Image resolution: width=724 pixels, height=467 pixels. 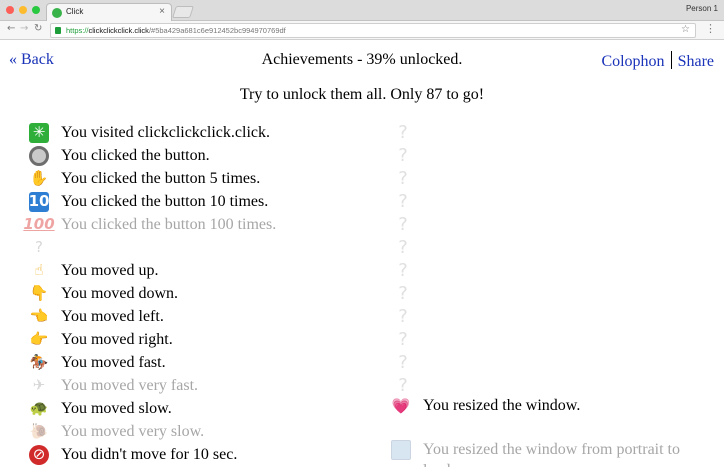 I want to click on keycap-ten-icon: 10, so click(x=39, y=201).